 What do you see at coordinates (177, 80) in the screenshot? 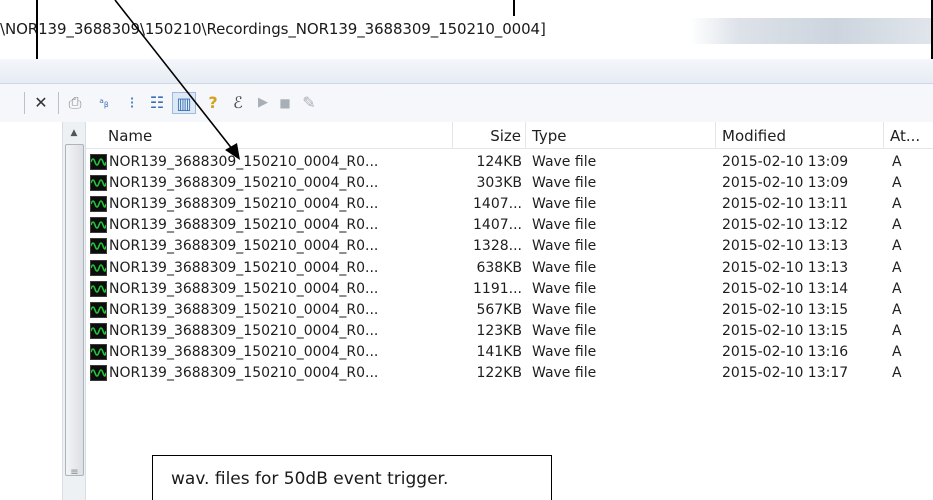
I see `annotation-arrow` at bounding box center [177, 80].